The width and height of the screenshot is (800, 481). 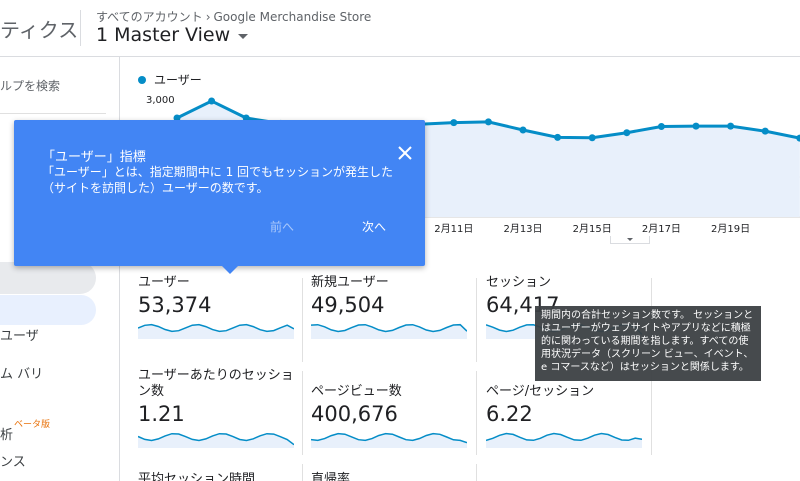 What do you see at coordinates (592, 229) in the screenshot?
I see `x-tick-label: 2月15日` at bounding box center [592, 229].